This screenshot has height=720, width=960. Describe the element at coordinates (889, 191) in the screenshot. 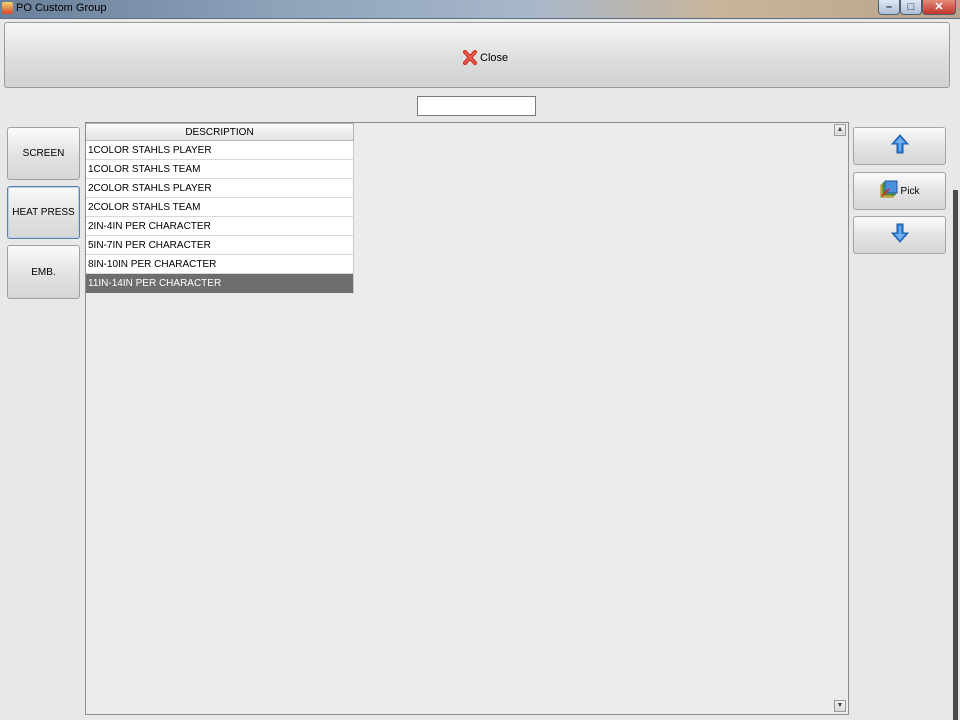

I see `pick-icon` at that location.